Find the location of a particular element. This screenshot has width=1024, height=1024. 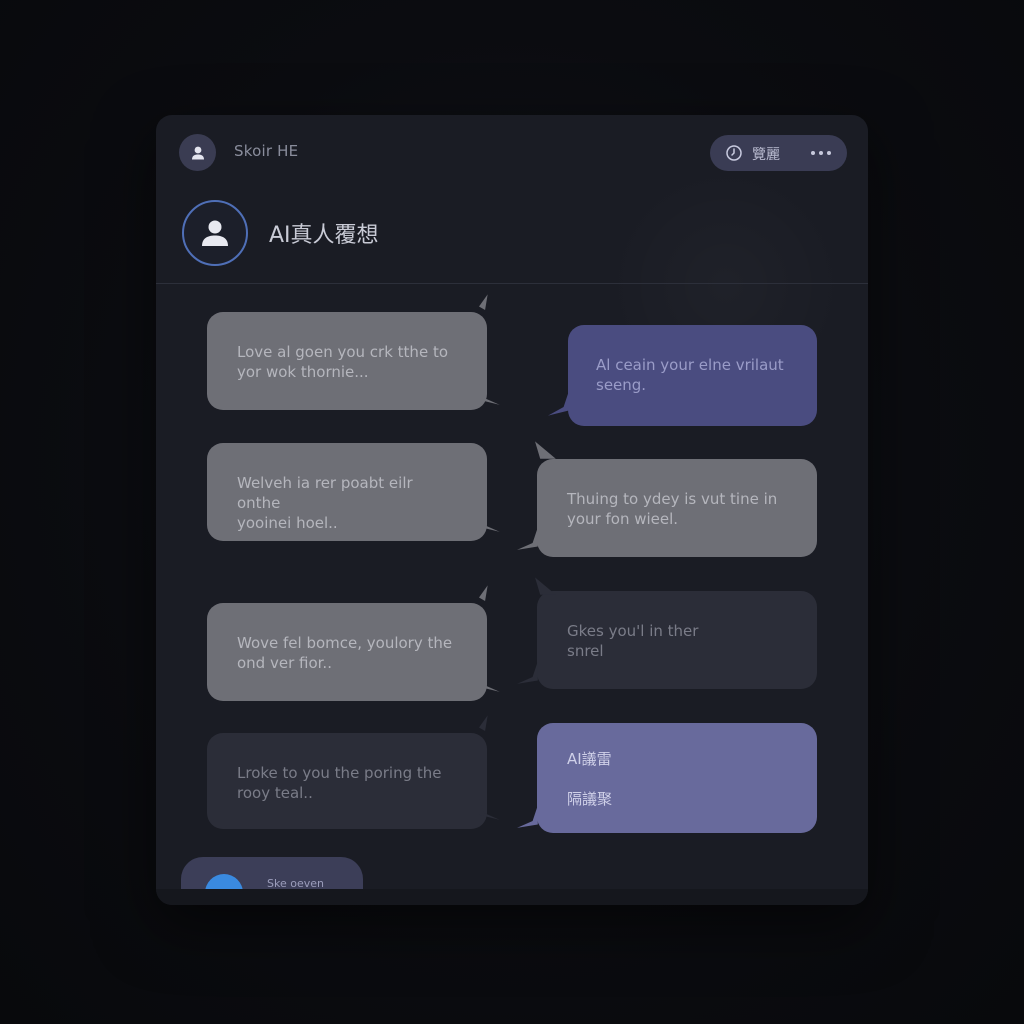

message-text-line: rooy teal.. is located at coordinates (275, 793).